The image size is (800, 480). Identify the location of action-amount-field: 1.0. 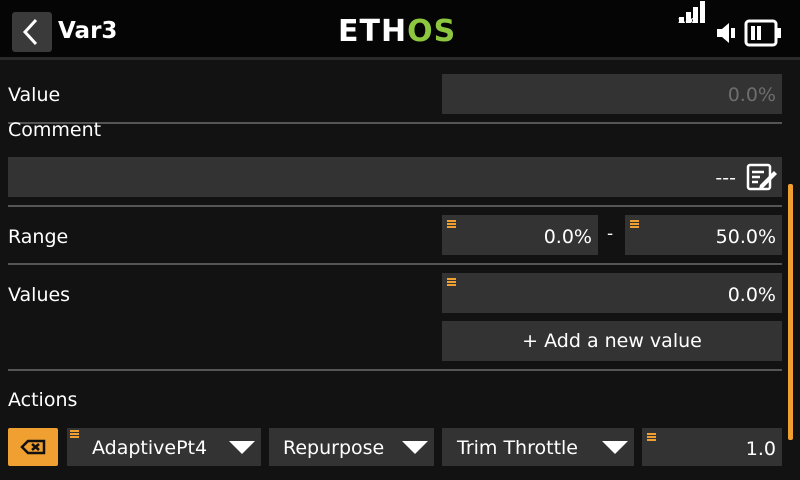
(712, 447).